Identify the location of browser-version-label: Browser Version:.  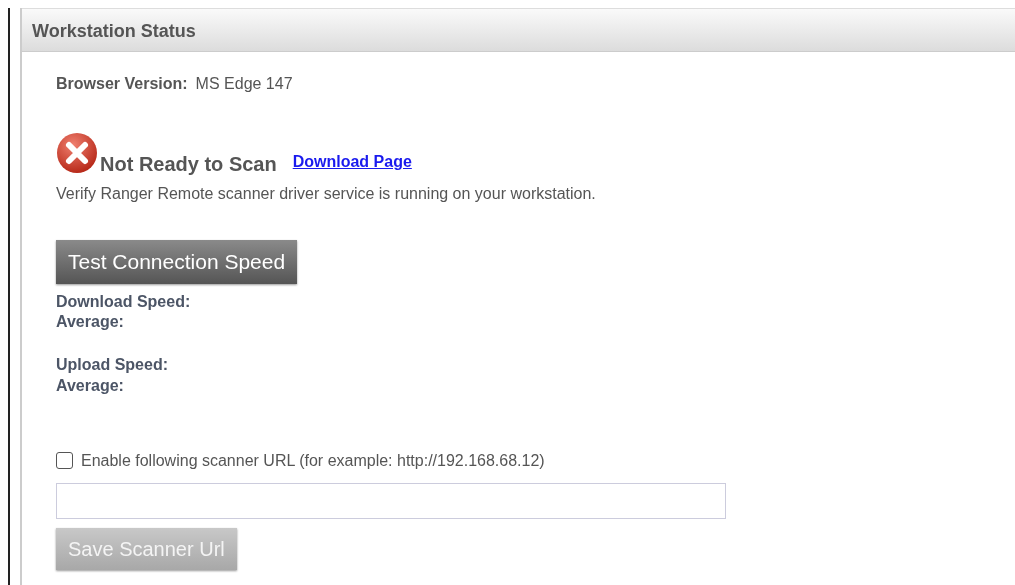
(122, 84).